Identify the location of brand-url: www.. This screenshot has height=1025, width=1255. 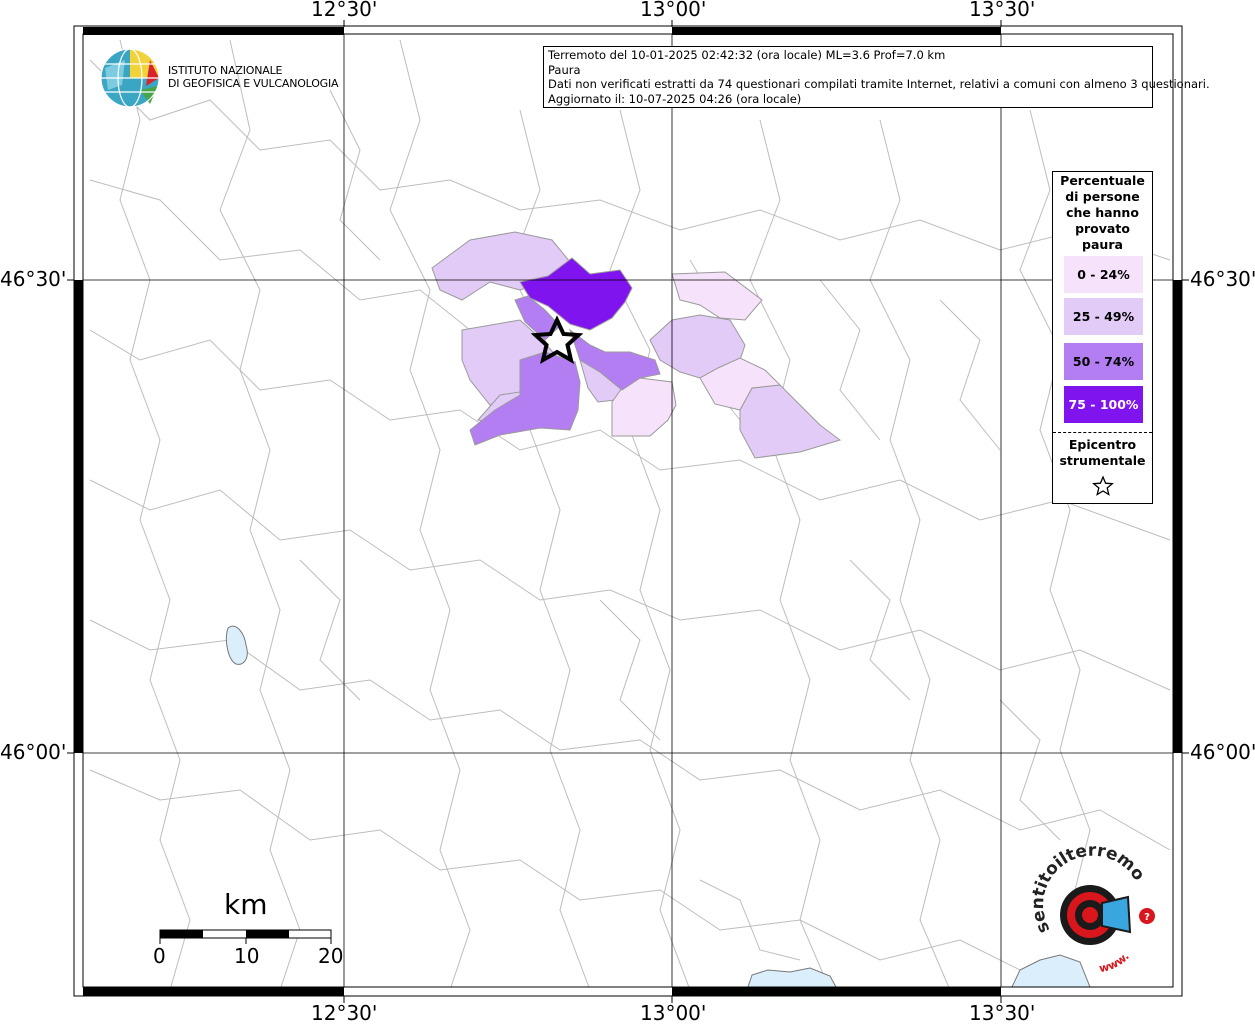
(1115, 962).